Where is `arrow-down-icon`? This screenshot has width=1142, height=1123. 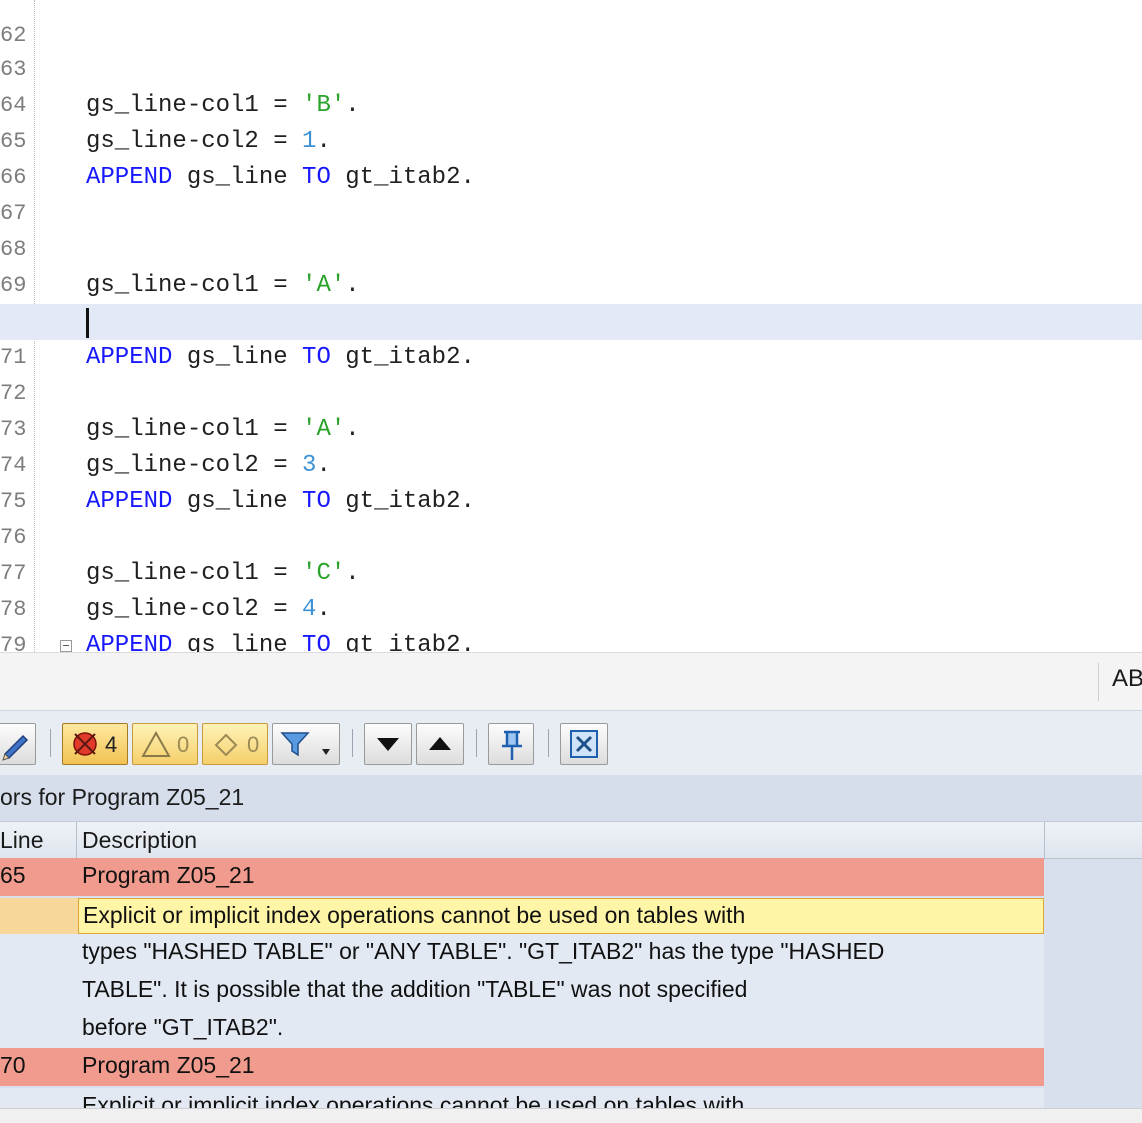
arrow-down-icon is located at coordinates (388, 744).